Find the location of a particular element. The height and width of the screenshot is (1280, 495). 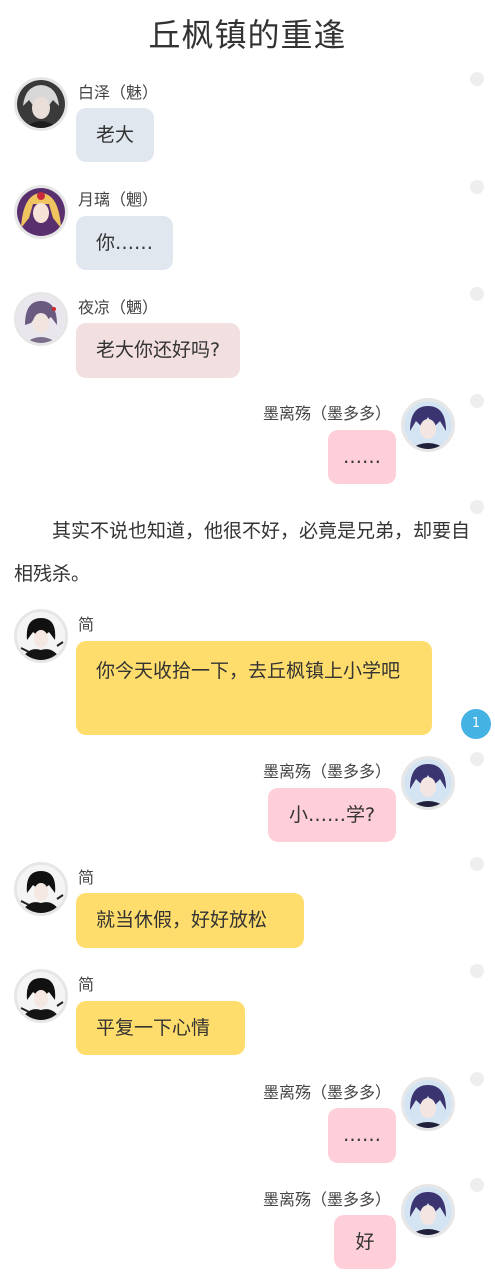

message-bubble: 小……学? is located at coordinates (332, 815).